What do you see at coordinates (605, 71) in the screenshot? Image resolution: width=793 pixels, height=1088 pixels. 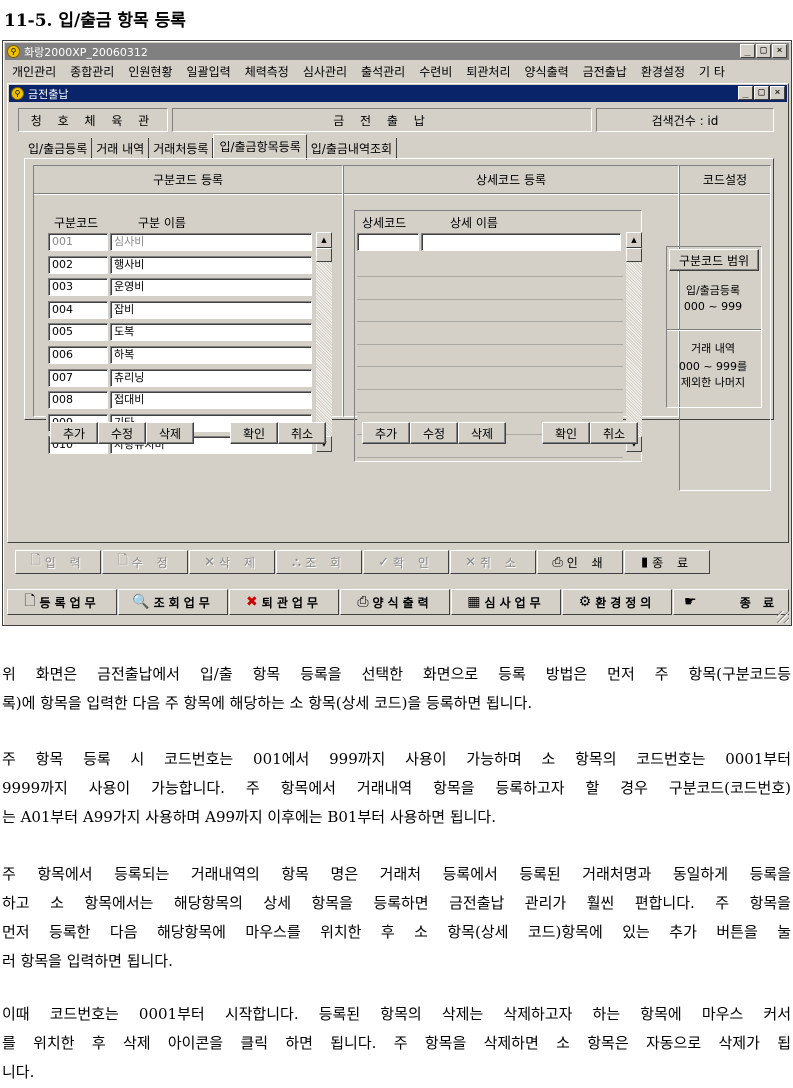 I see `menu-item: 금전출납` at bounding box center [605, 71].